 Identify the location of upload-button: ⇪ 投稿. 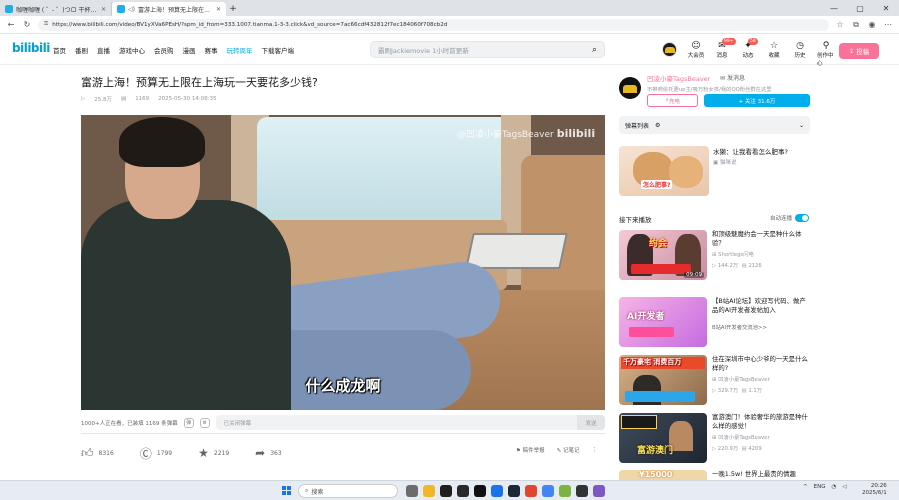
(859, 51).